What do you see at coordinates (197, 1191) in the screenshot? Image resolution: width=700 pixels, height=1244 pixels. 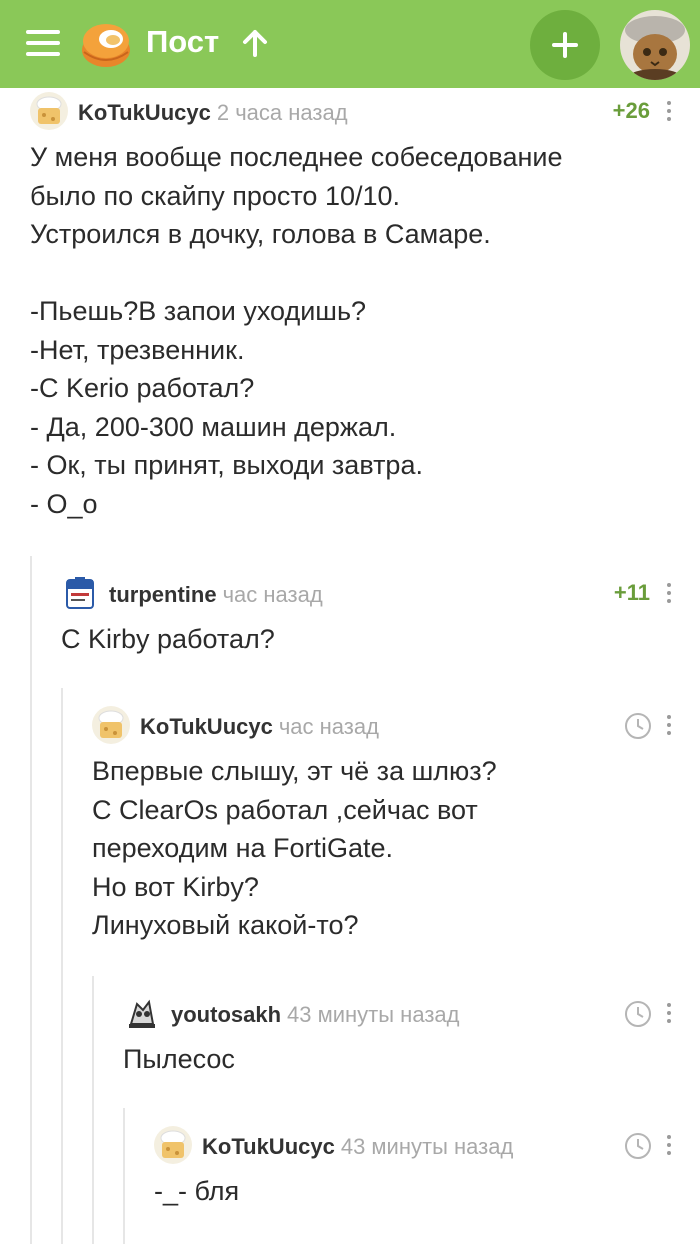 I see `comment-text: -_- бля` at bounding box center [197, 1191].